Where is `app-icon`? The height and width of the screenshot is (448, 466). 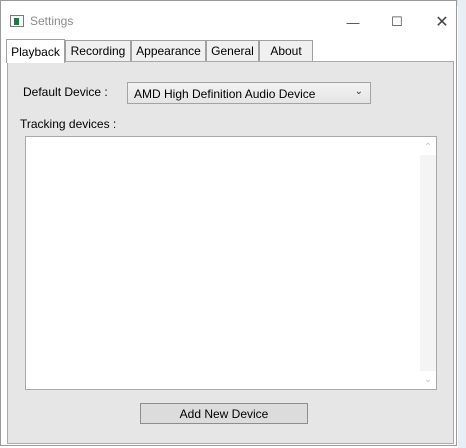 app-icon is located at coordinates (17, 21).